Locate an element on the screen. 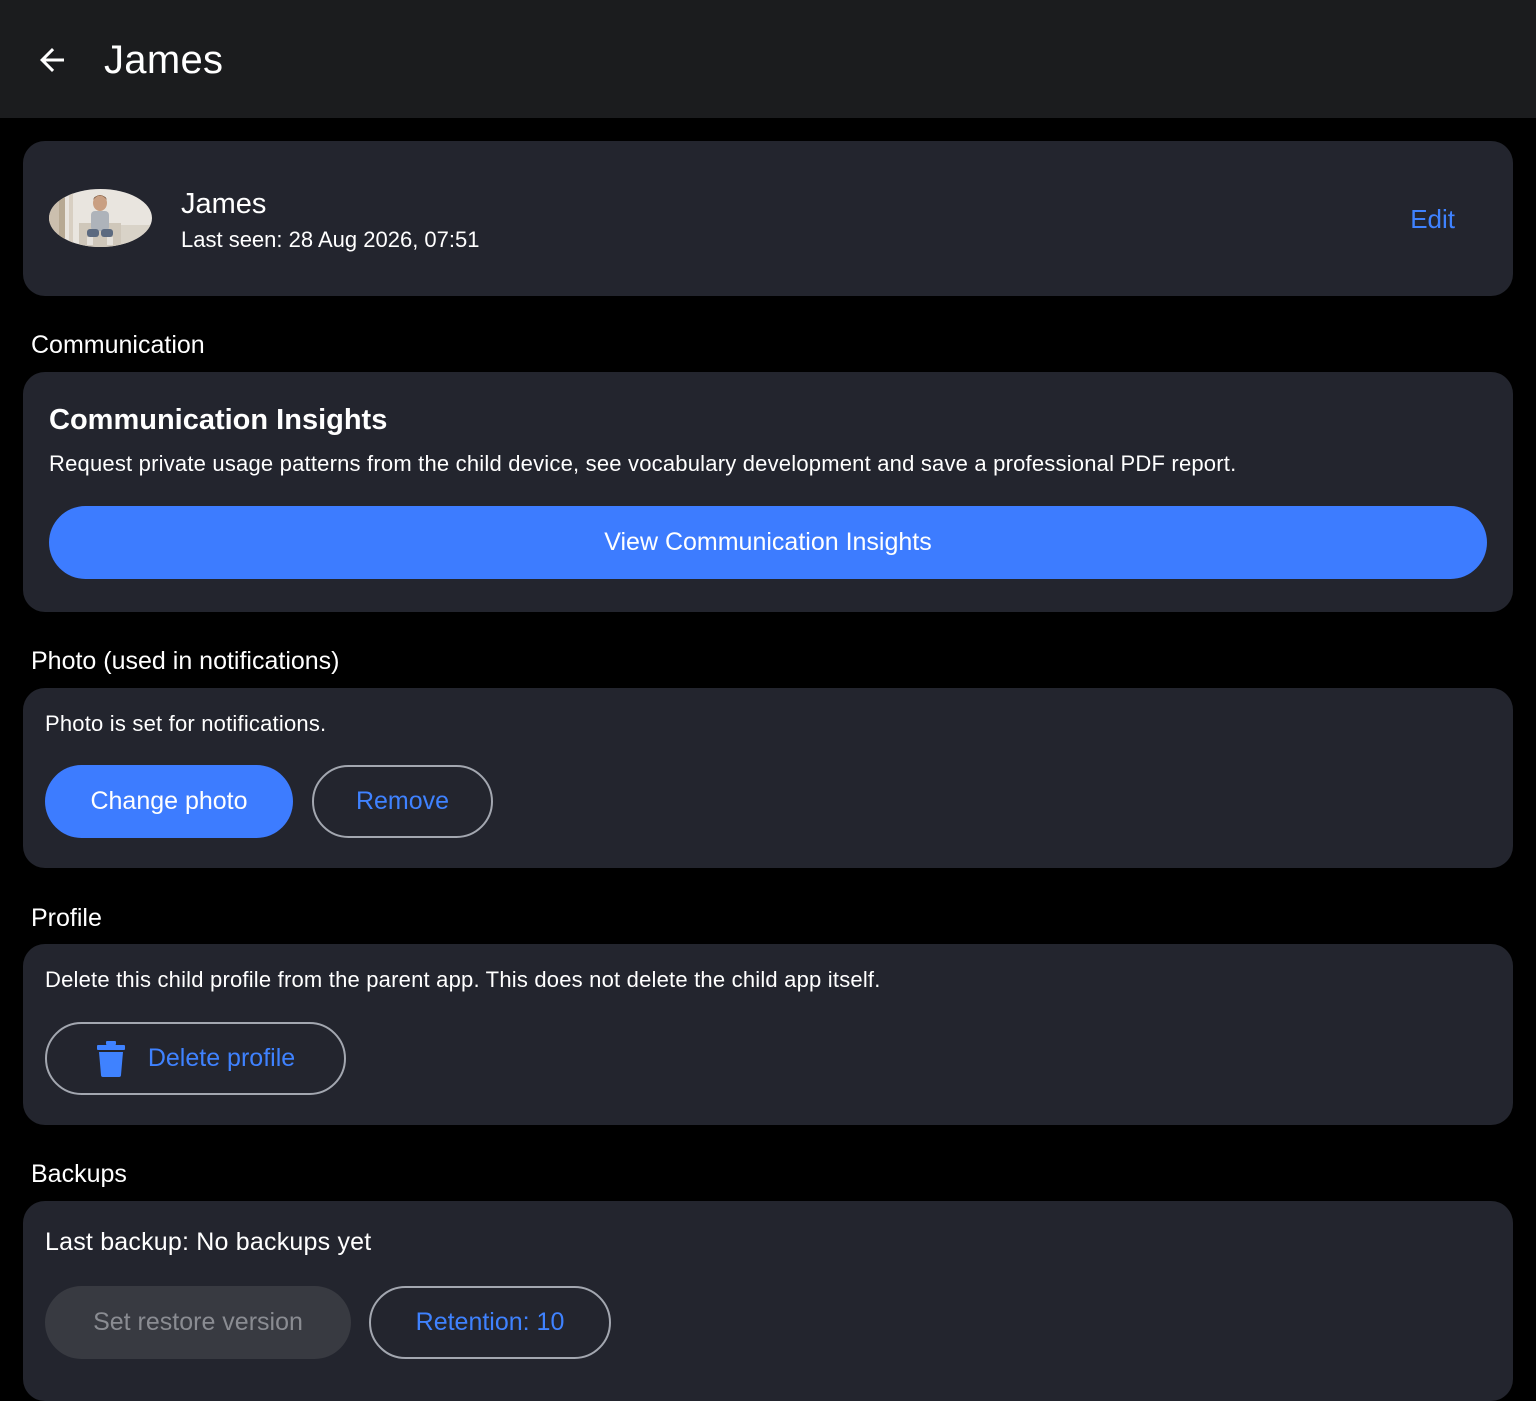  section-label-photo: Photo (used in notifications) is located at coordinates (185, 661).